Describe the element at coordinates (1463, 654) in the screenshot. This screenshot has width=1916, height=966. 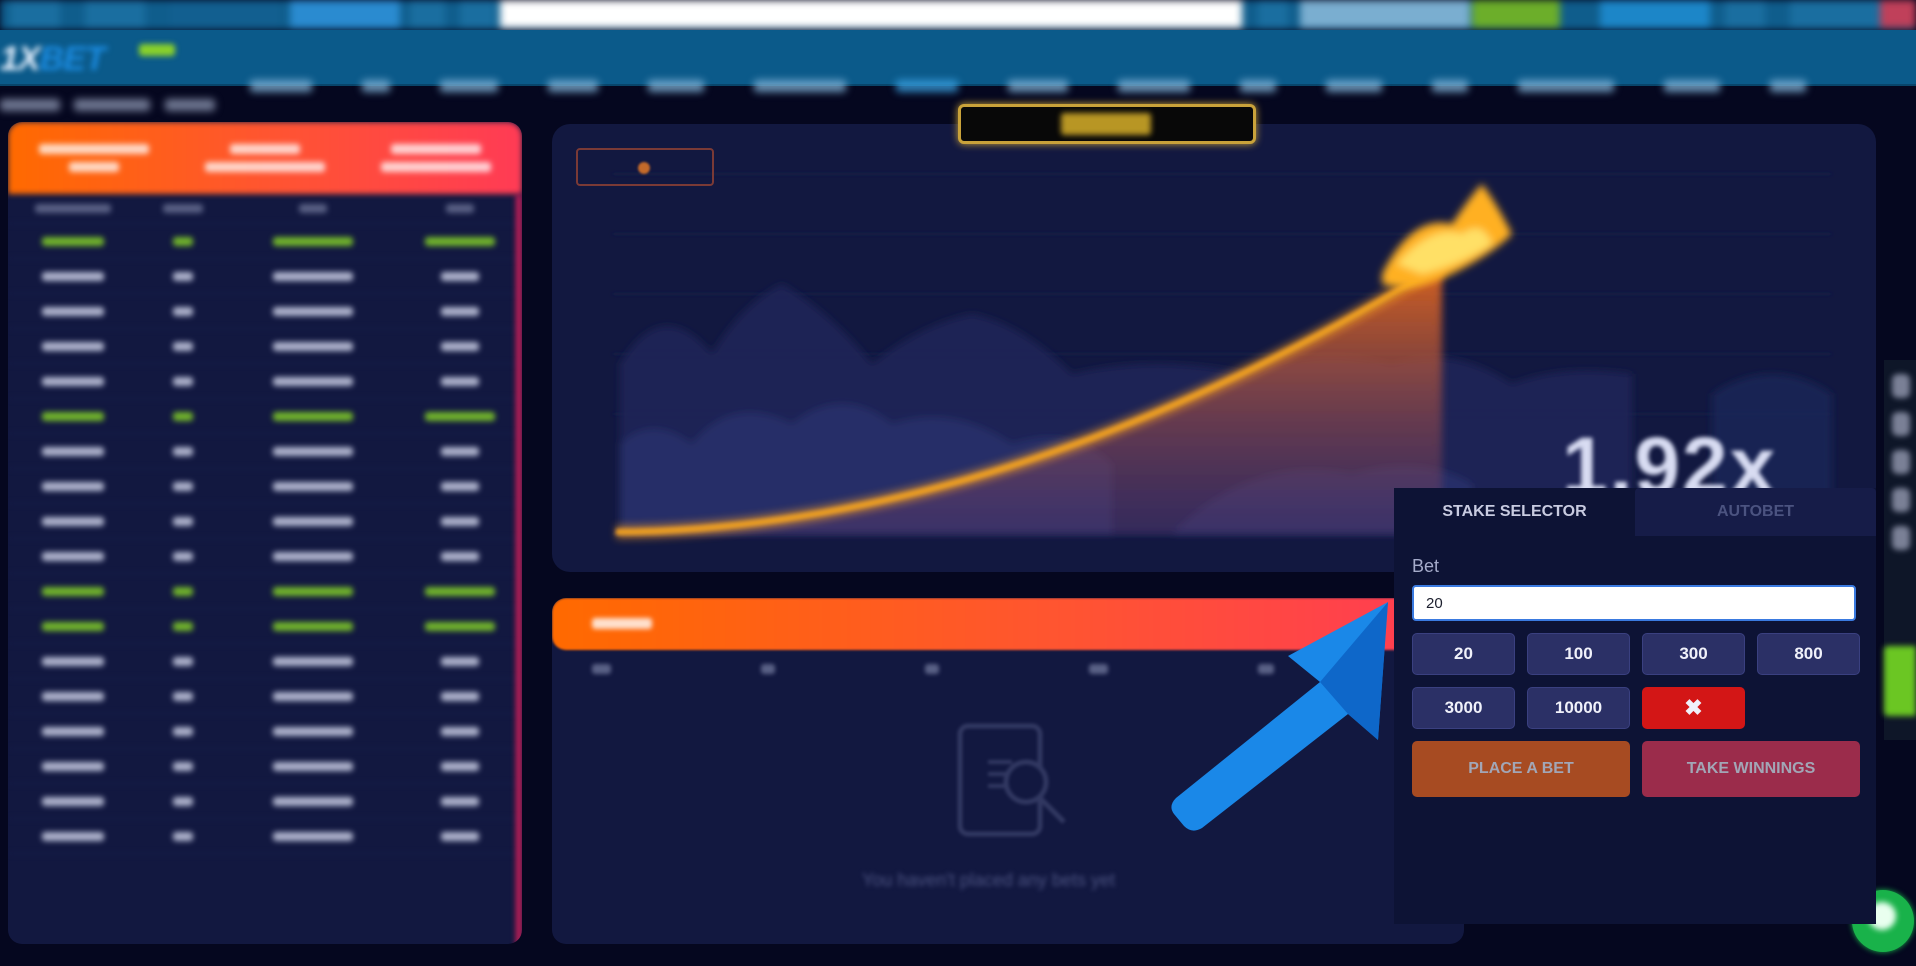
I see `stake-chip-20: 20` at that location.